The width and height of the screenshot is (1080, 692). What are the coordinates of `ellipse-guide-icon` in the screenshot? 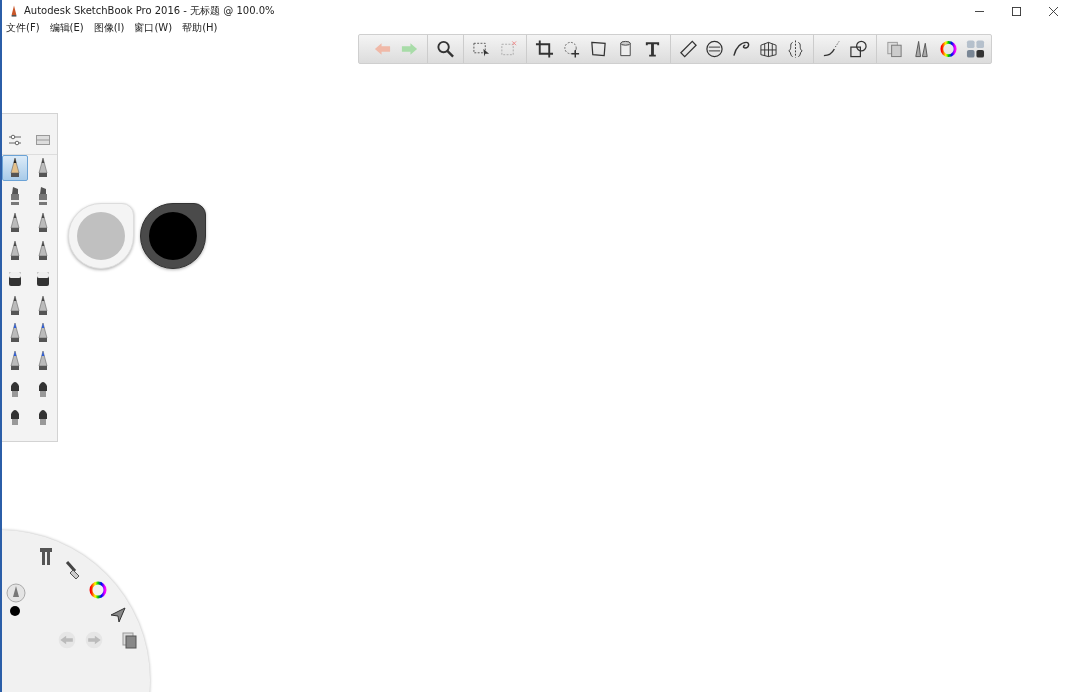 It's located at (715, 49).